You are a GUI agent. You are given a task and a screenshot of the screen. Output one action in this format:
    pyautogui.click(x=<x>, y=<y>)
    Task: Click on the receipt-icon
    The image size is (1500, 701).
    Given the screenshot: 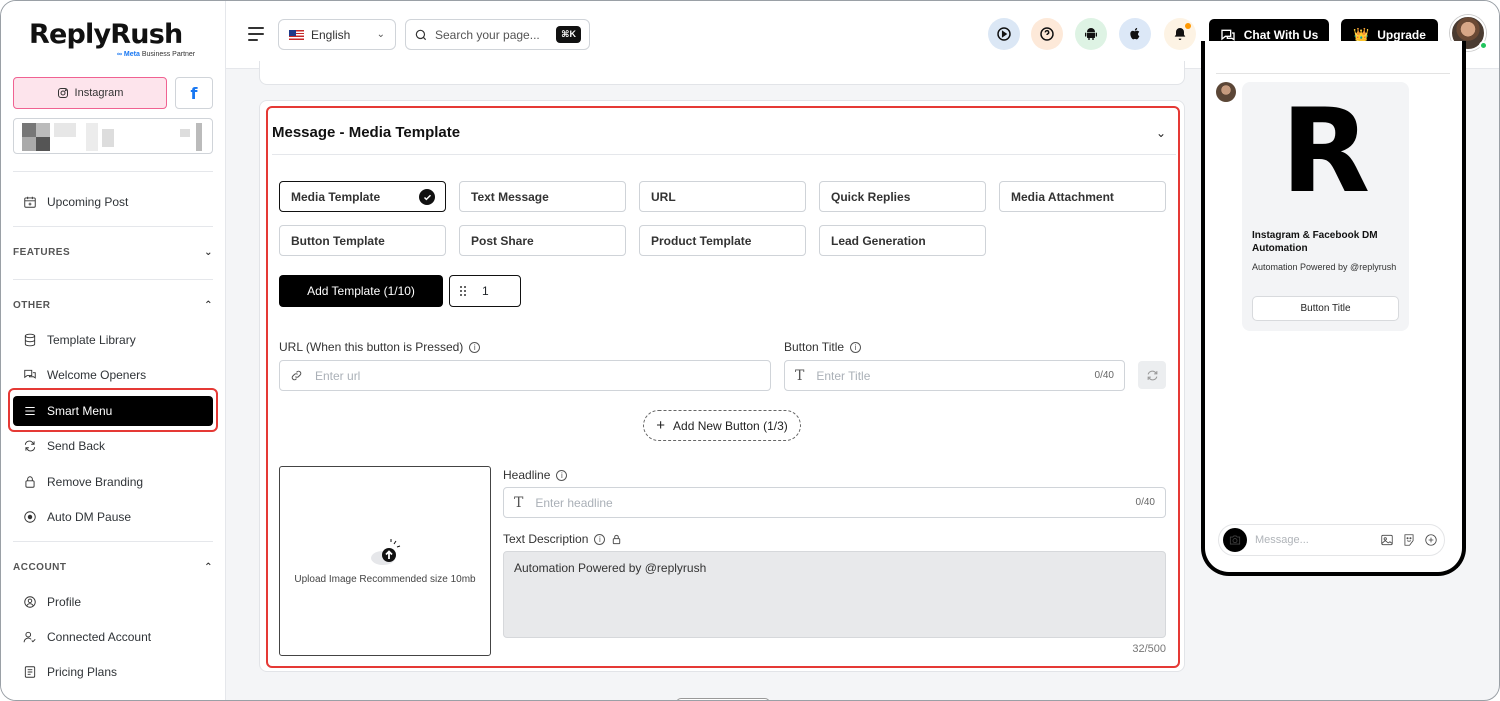 What is the action you would take?
    pyautogui.click(x=30, y=672)
    